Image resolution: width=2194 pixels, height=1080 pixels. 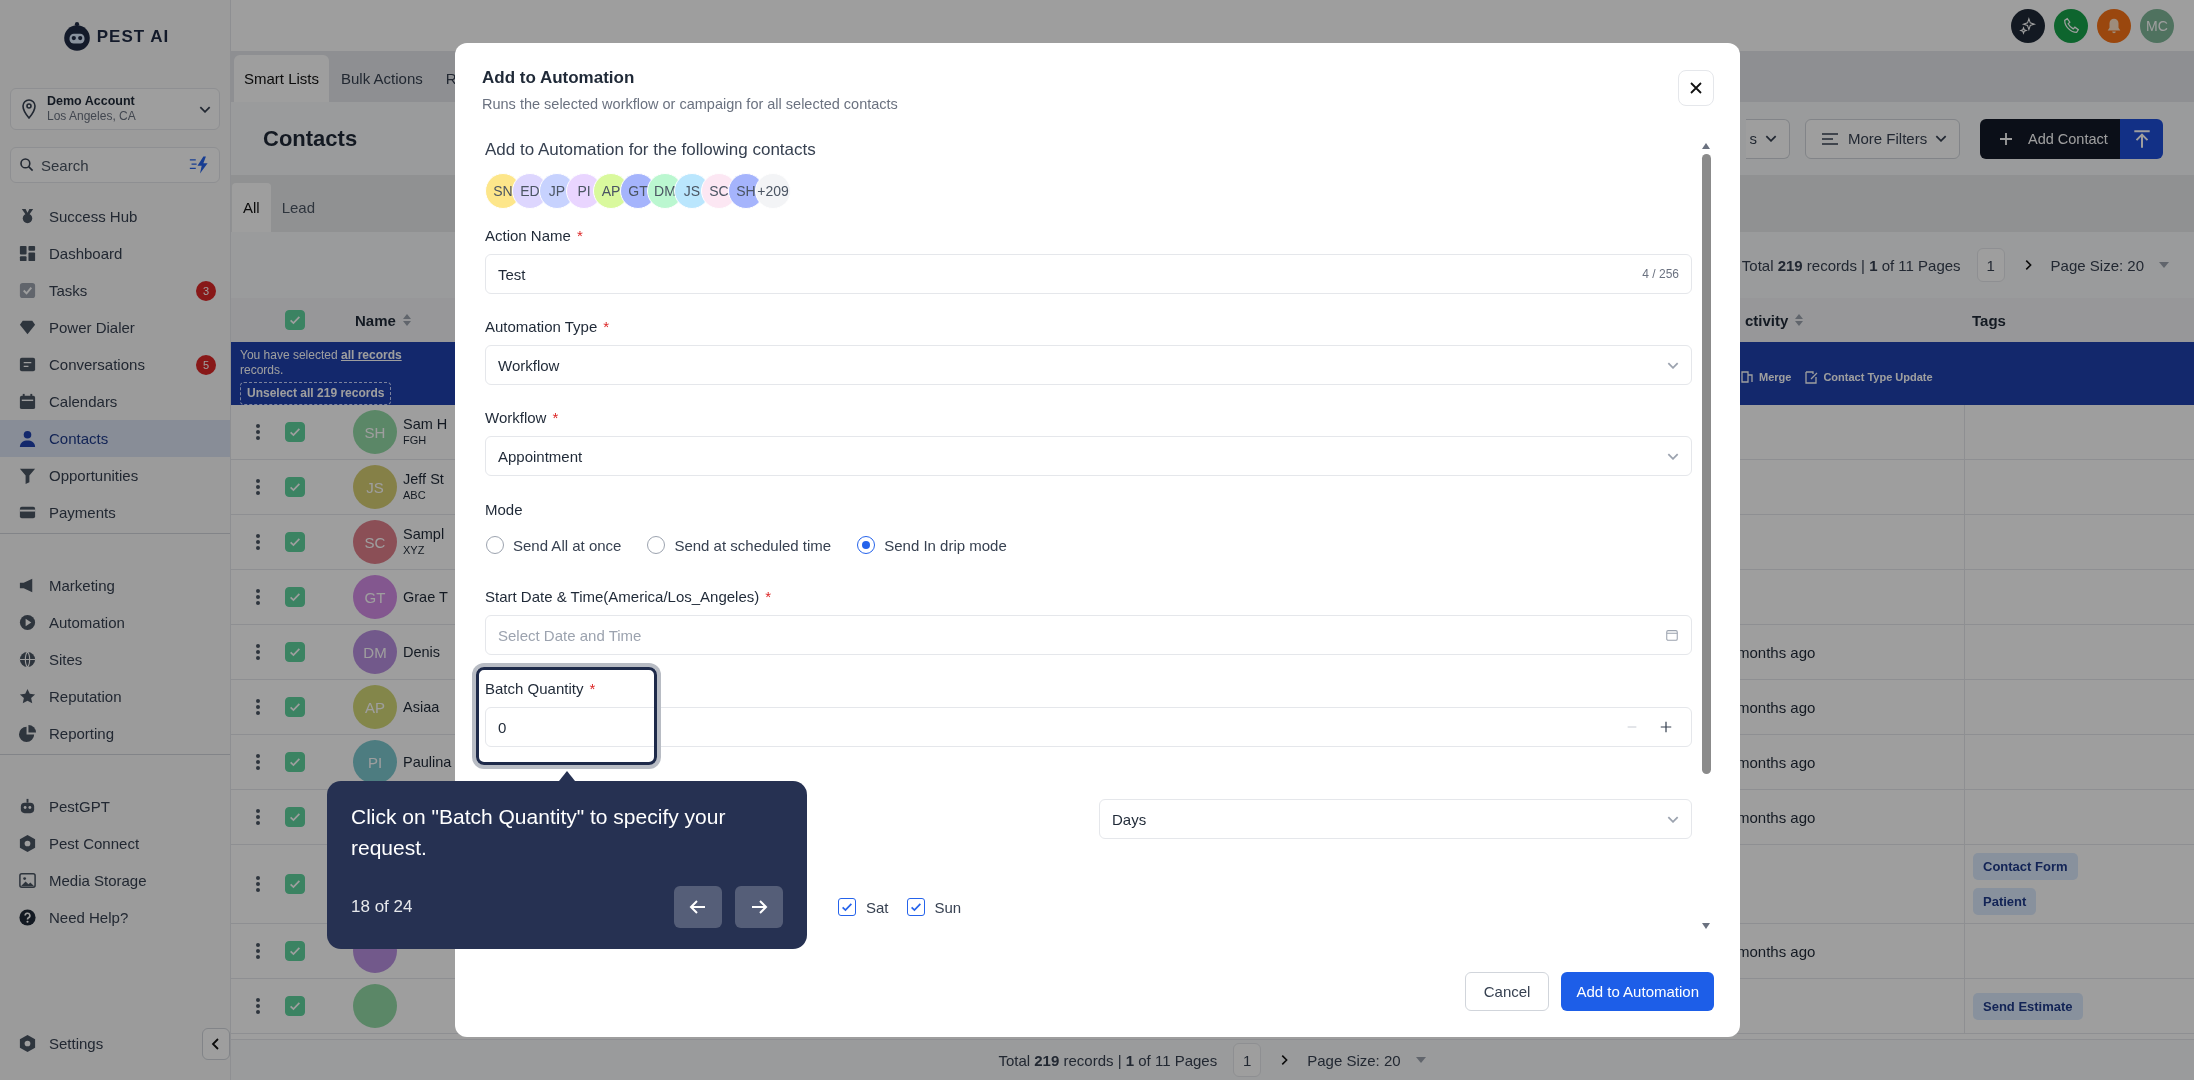 I want to click on company-name: FGH, so click(x=415, y=440).